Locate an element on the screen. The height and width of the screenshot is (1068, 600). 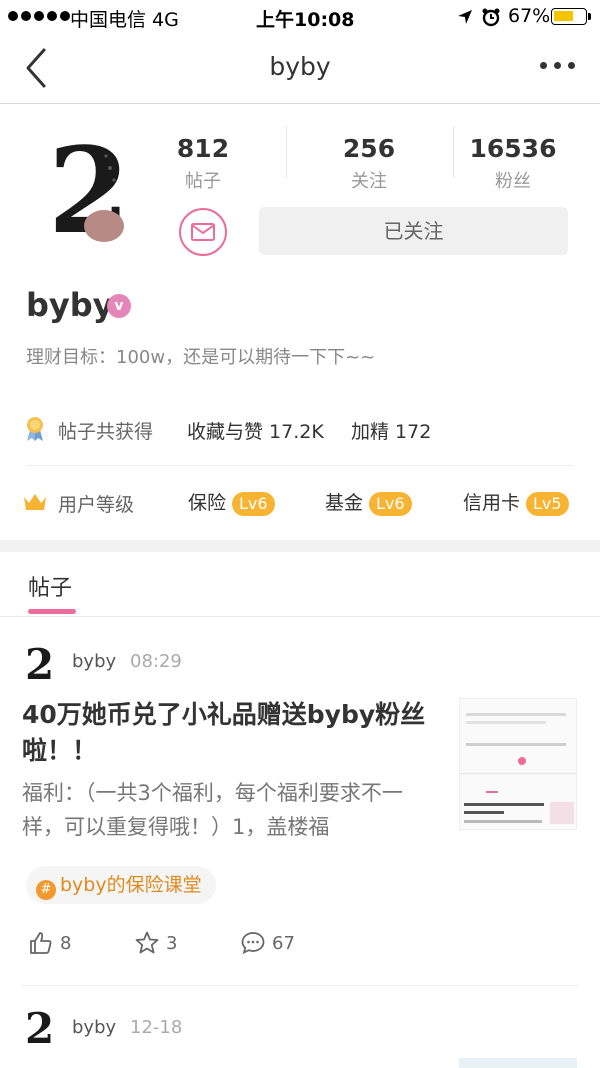
stat-posts-label: 帖子 is located at coordinates (203, 181).